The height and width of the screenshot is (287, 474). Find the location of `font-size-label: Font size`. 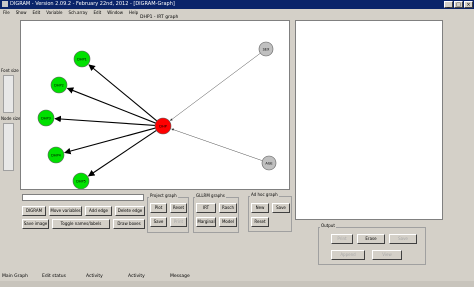

font-size-label: Font size is located at coordinates (10, 70).